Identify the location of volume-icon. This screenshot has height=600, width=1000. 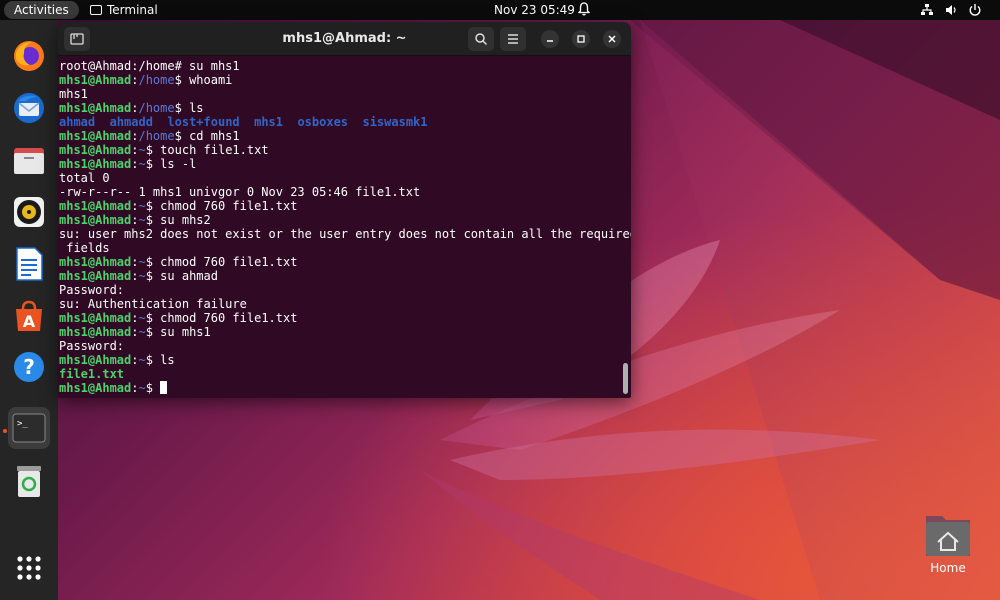
(951, 11).